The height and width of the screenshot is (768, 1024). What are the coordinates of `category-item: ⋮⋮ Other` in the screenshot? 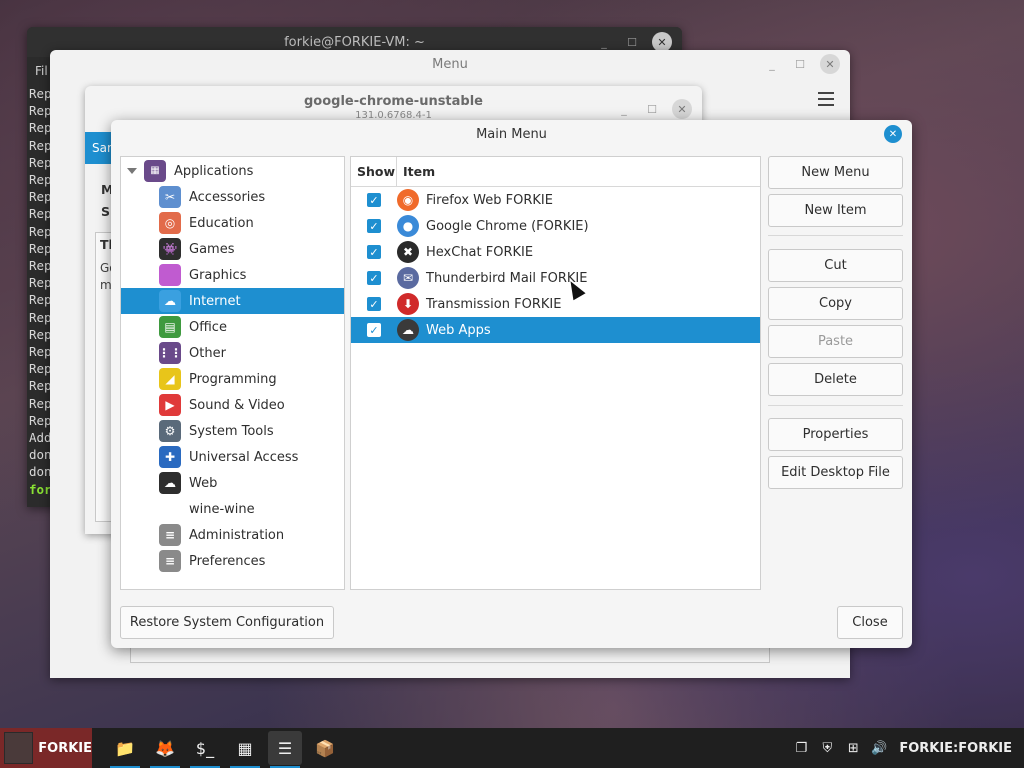 It's located at (232, 353).